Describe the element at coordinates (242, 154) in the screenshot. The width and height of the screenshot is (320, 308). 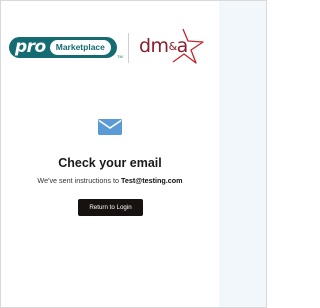
I see `side-panel` at that location.